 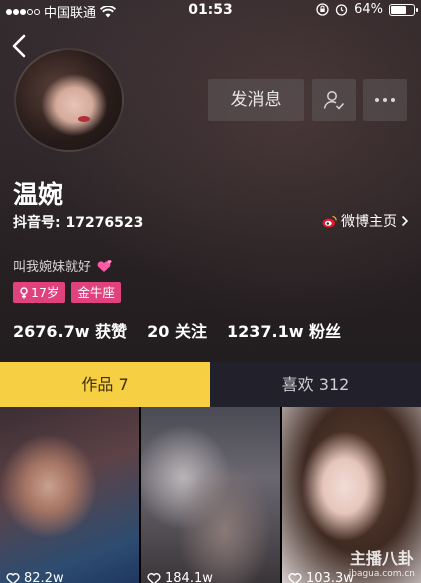 What do you see at coordinates (399, 9) in the screenshot?
I see `battery-fill` at bounding box center [399, 9].